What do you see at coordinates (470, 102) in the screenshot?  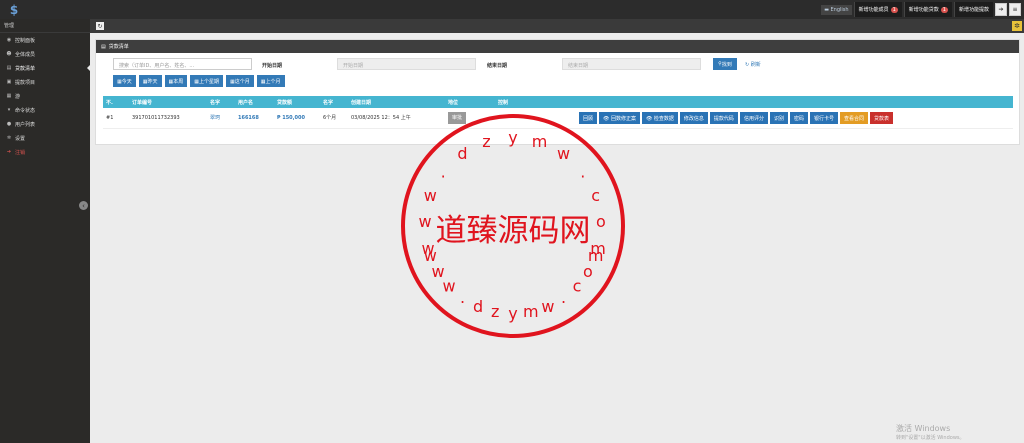 I see `col-status: 地位` at bounding box center [470, 102].